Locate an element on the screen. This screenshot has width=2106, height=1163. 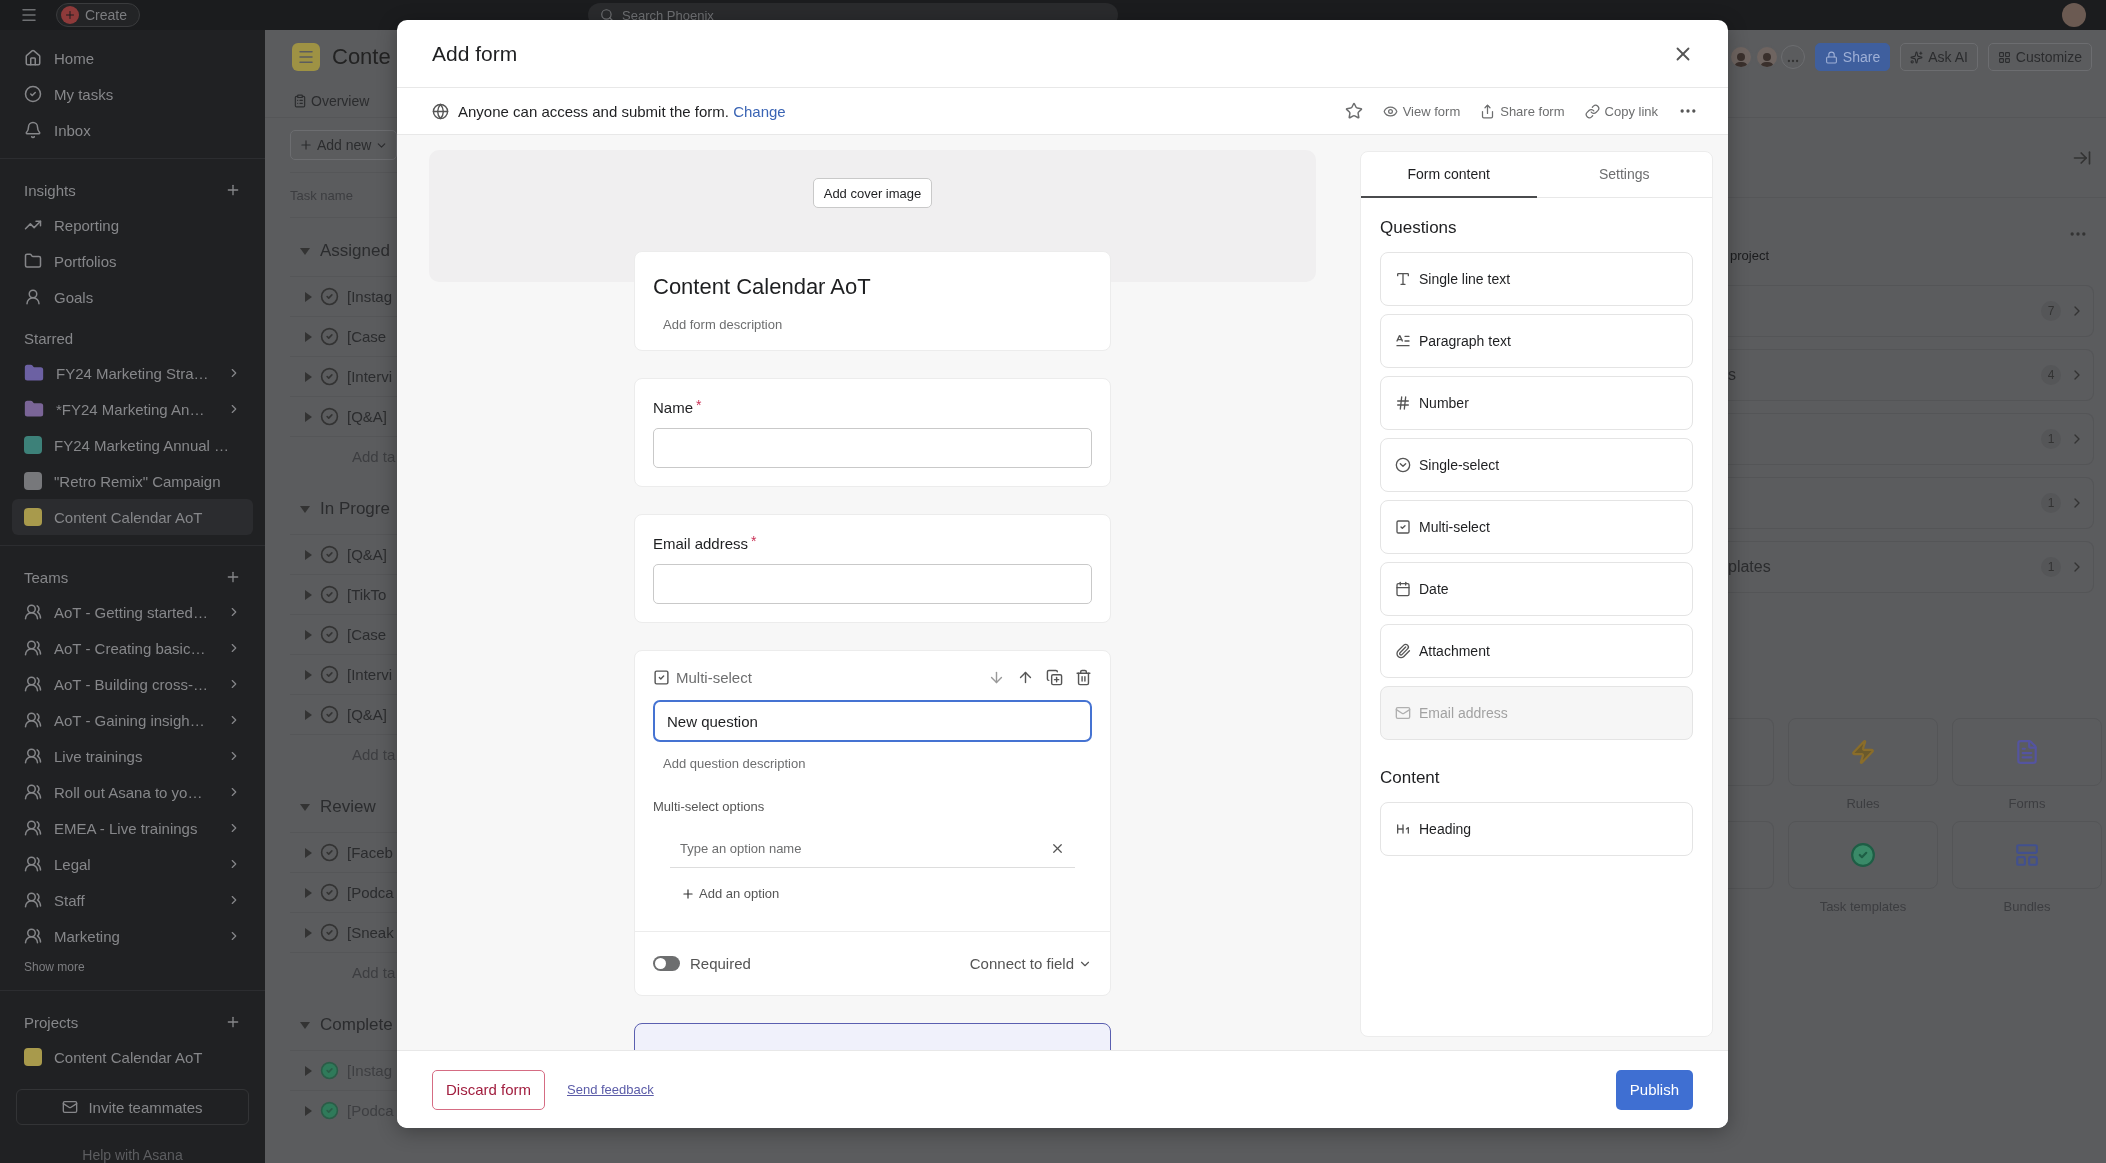
question-type-item: Date is located at coordinates (1536, 589).